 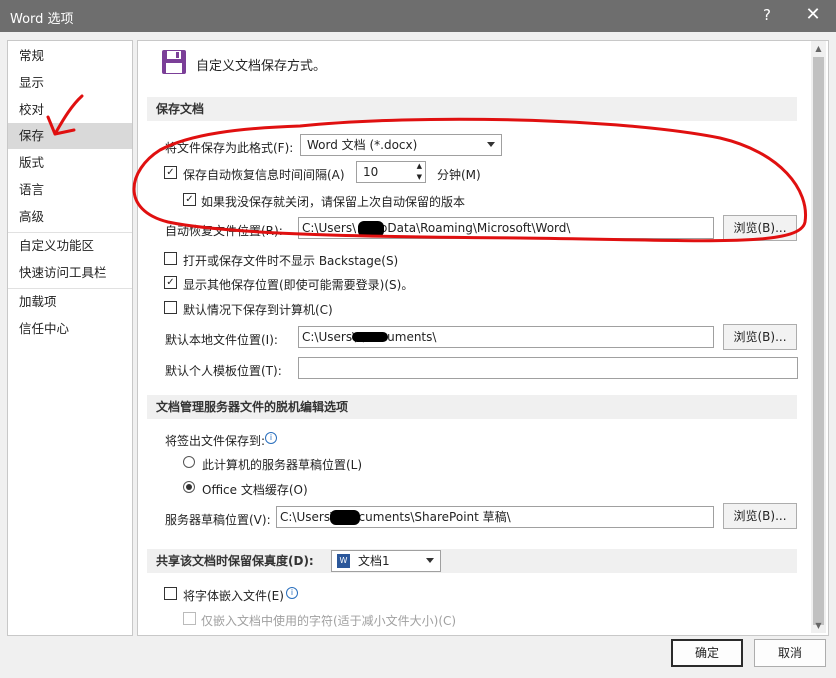 I want to click on template-path-field, so click(x=548, y=368).